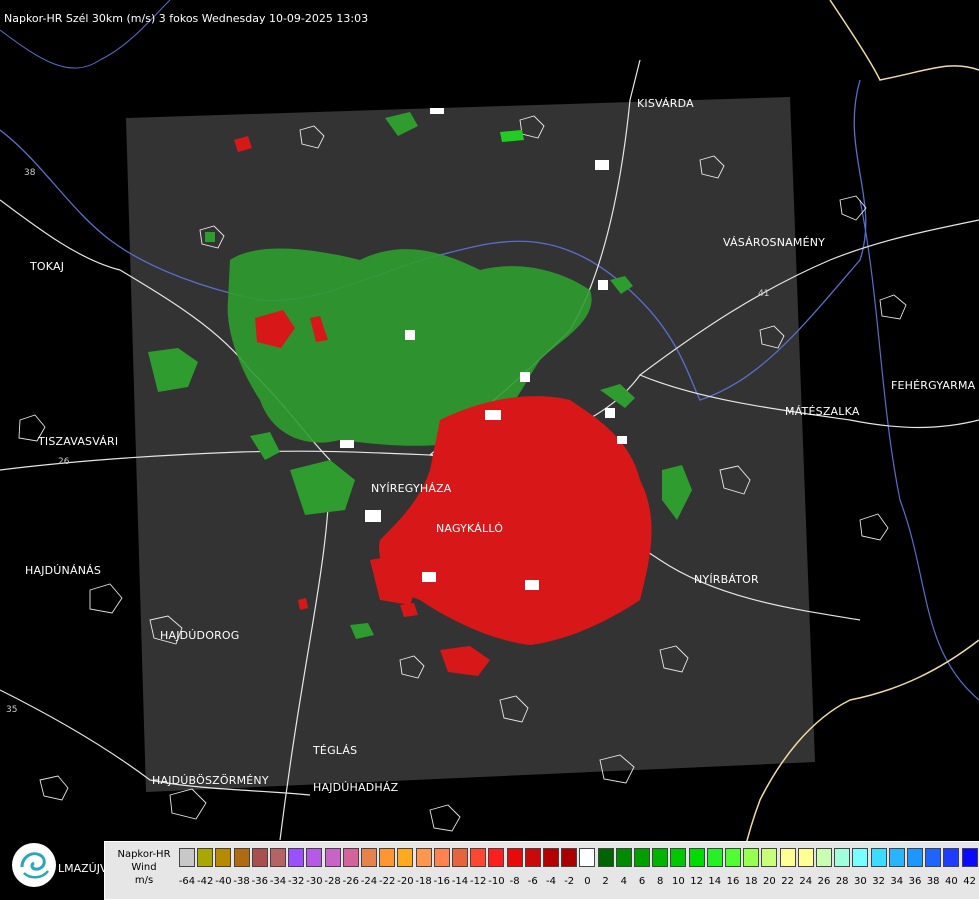 The width and height of the screenshot is (979, 900). Describe the element at coordinates (726, 579) in the screenshot. I see `city-label-nyirbator: NYÍRBÁTOR` at that location.